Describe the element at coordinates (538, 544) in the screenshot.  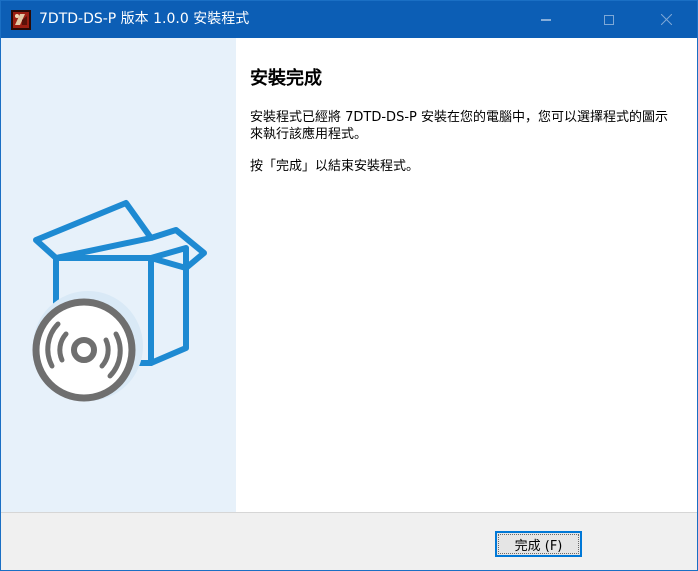
I see `finish-button: 完成 (F)` at that location.